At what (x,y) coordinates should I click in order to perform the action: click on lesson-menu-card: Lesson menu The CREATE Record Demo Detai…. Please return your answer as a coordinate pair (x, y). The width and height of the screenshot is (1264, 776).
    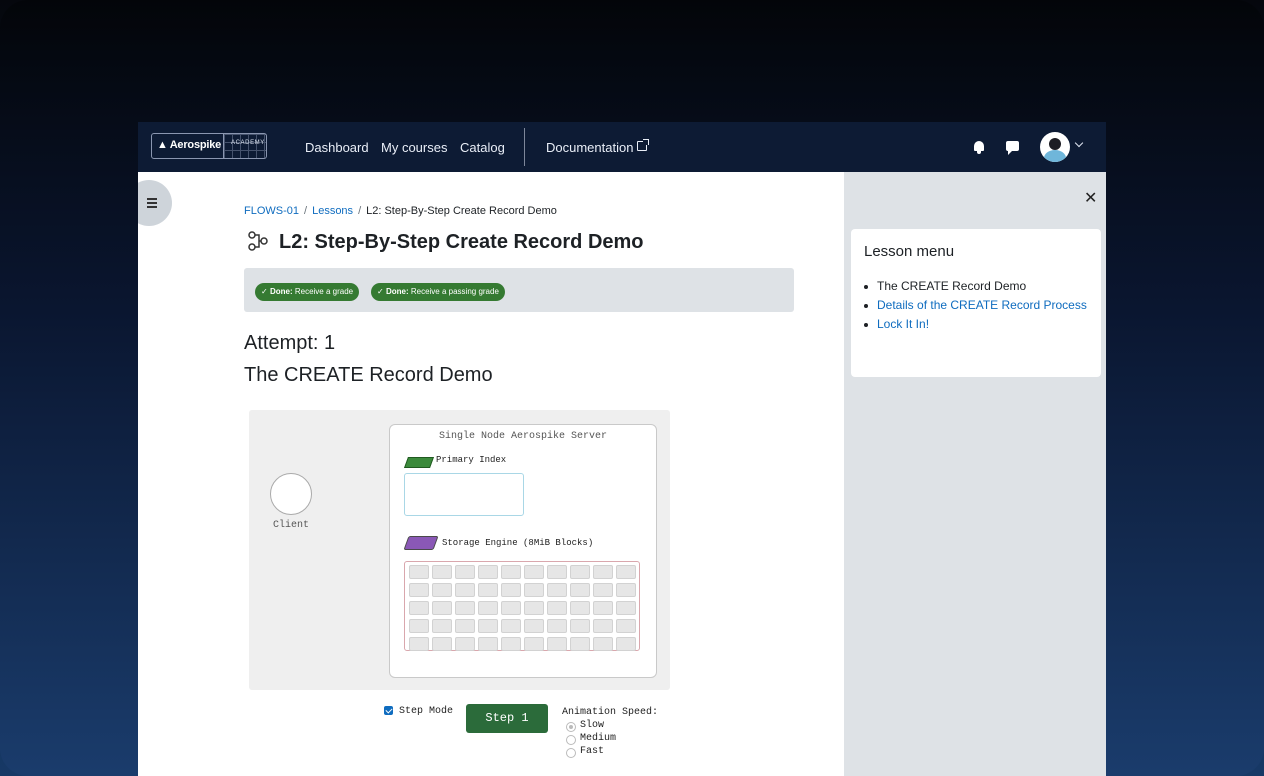
    Looking at the image, I should click on (976, 303).